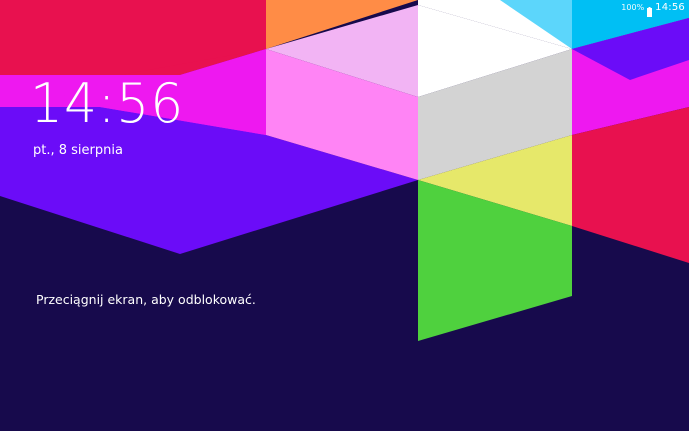  Describe the element at coordinates (146, 299) in the screenshot. I see `unlock-hint: Przeciągnij ekran, aby odblokować.` at that location.